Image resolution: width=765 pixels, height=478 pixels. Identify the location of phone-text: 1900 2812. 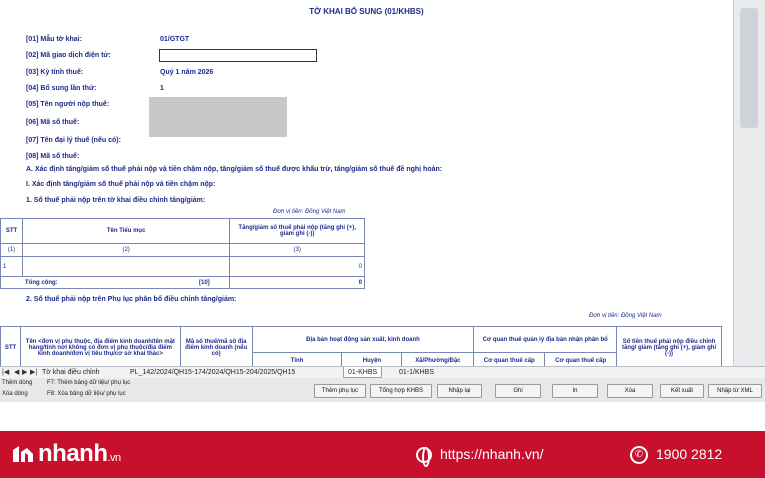
(689, 454).